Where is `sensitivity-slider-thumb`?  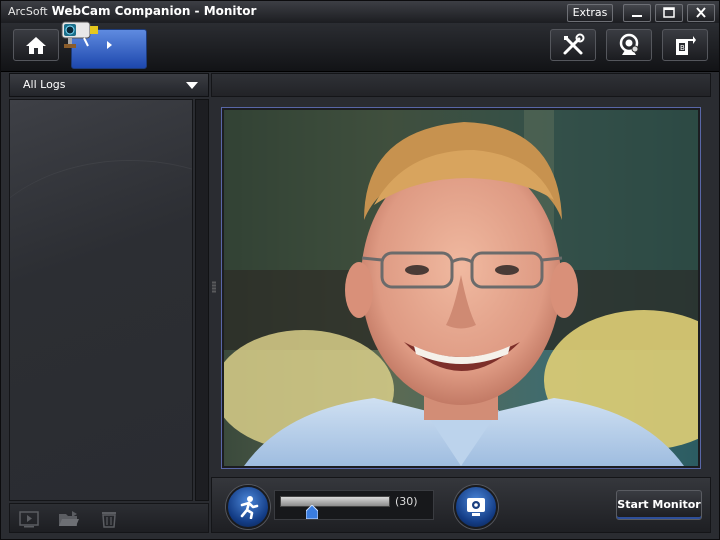
sensitivity-slider-thumb is located at coordinates (312, 512).